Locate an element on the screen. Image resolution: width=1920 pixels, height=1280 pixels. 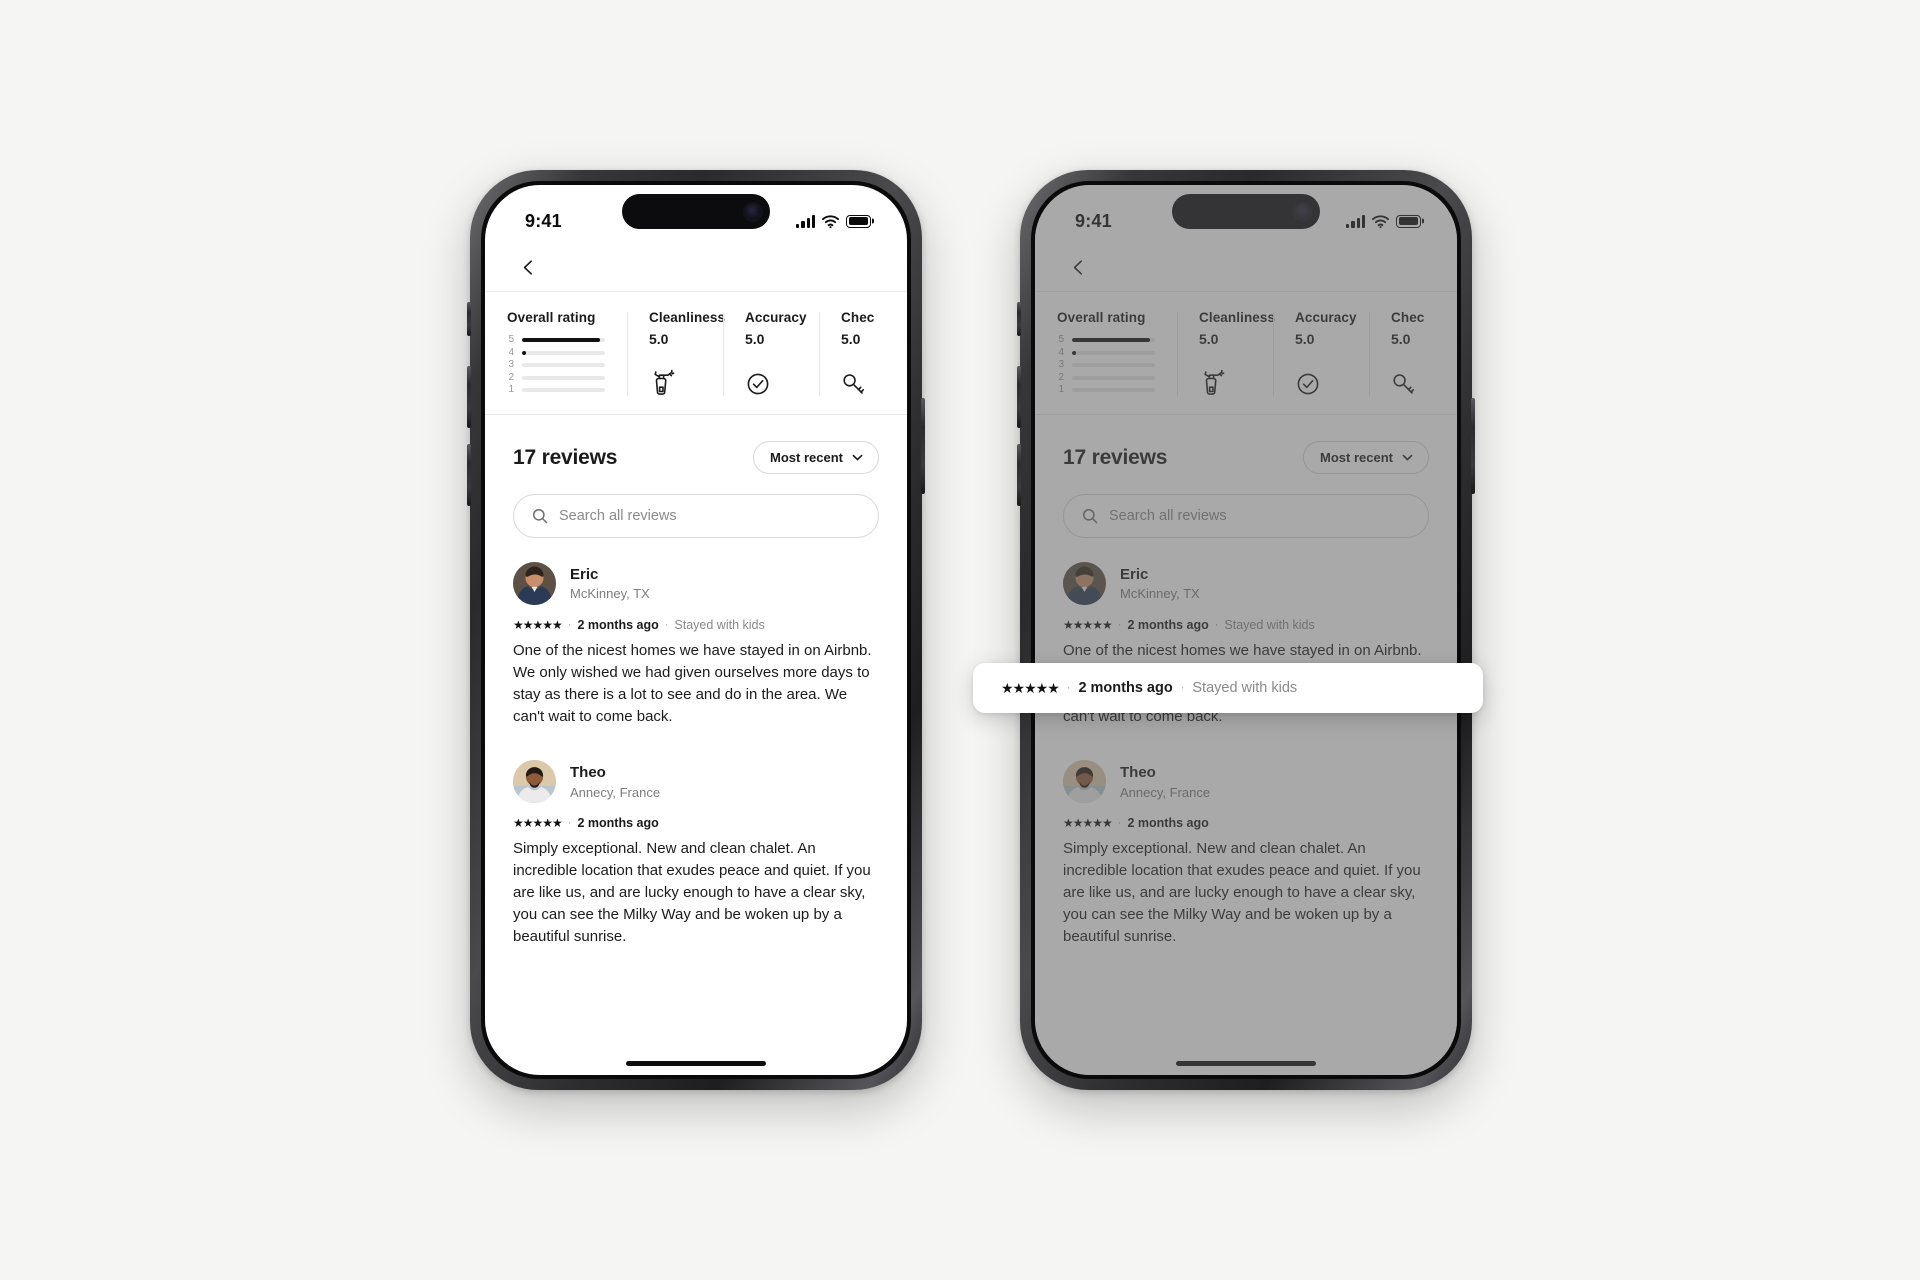
chevron-down-icon is located at coordinates (857, 457).